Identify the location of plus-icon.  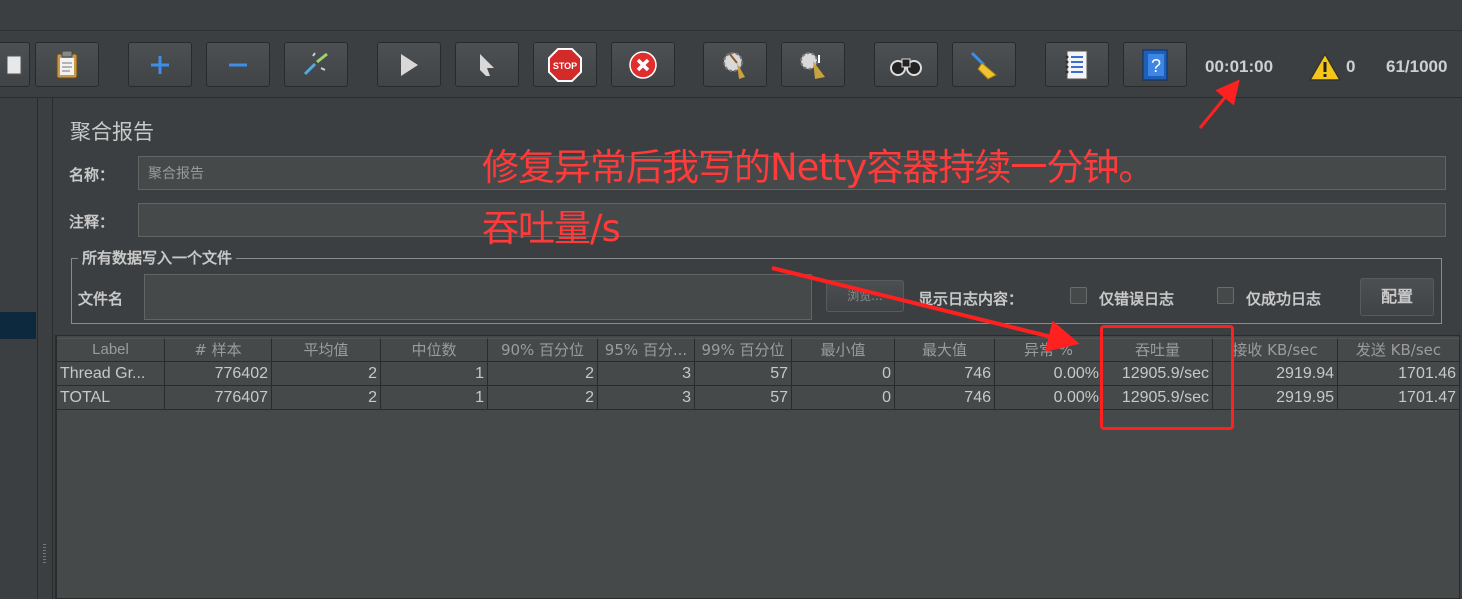
(160, 64).